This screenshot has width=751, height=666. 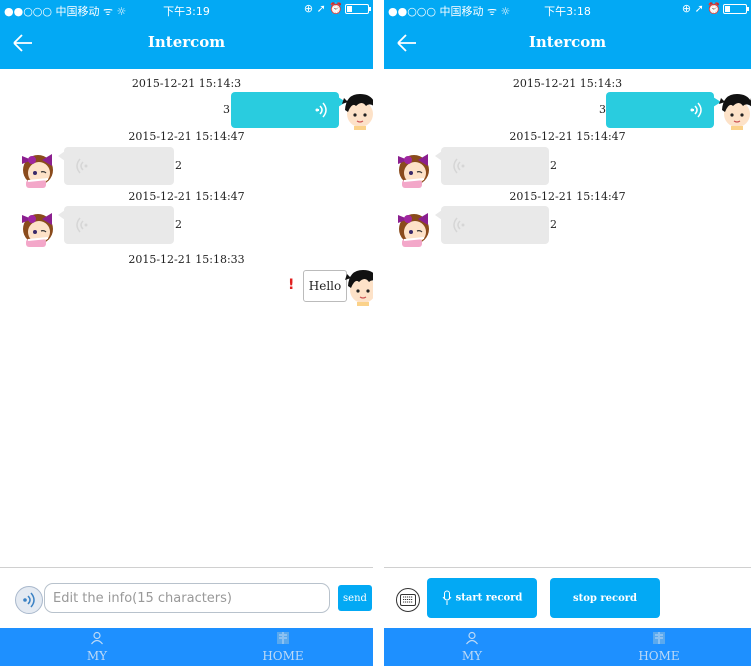 What do you see at coordinates (186, 10) in the screenshot?
I see `status-bar: ●●○○○ 中国移动 ᯤ ☼ 下午3:19 ⊕ ➚ ⏰` at bounding box center [186, 10].